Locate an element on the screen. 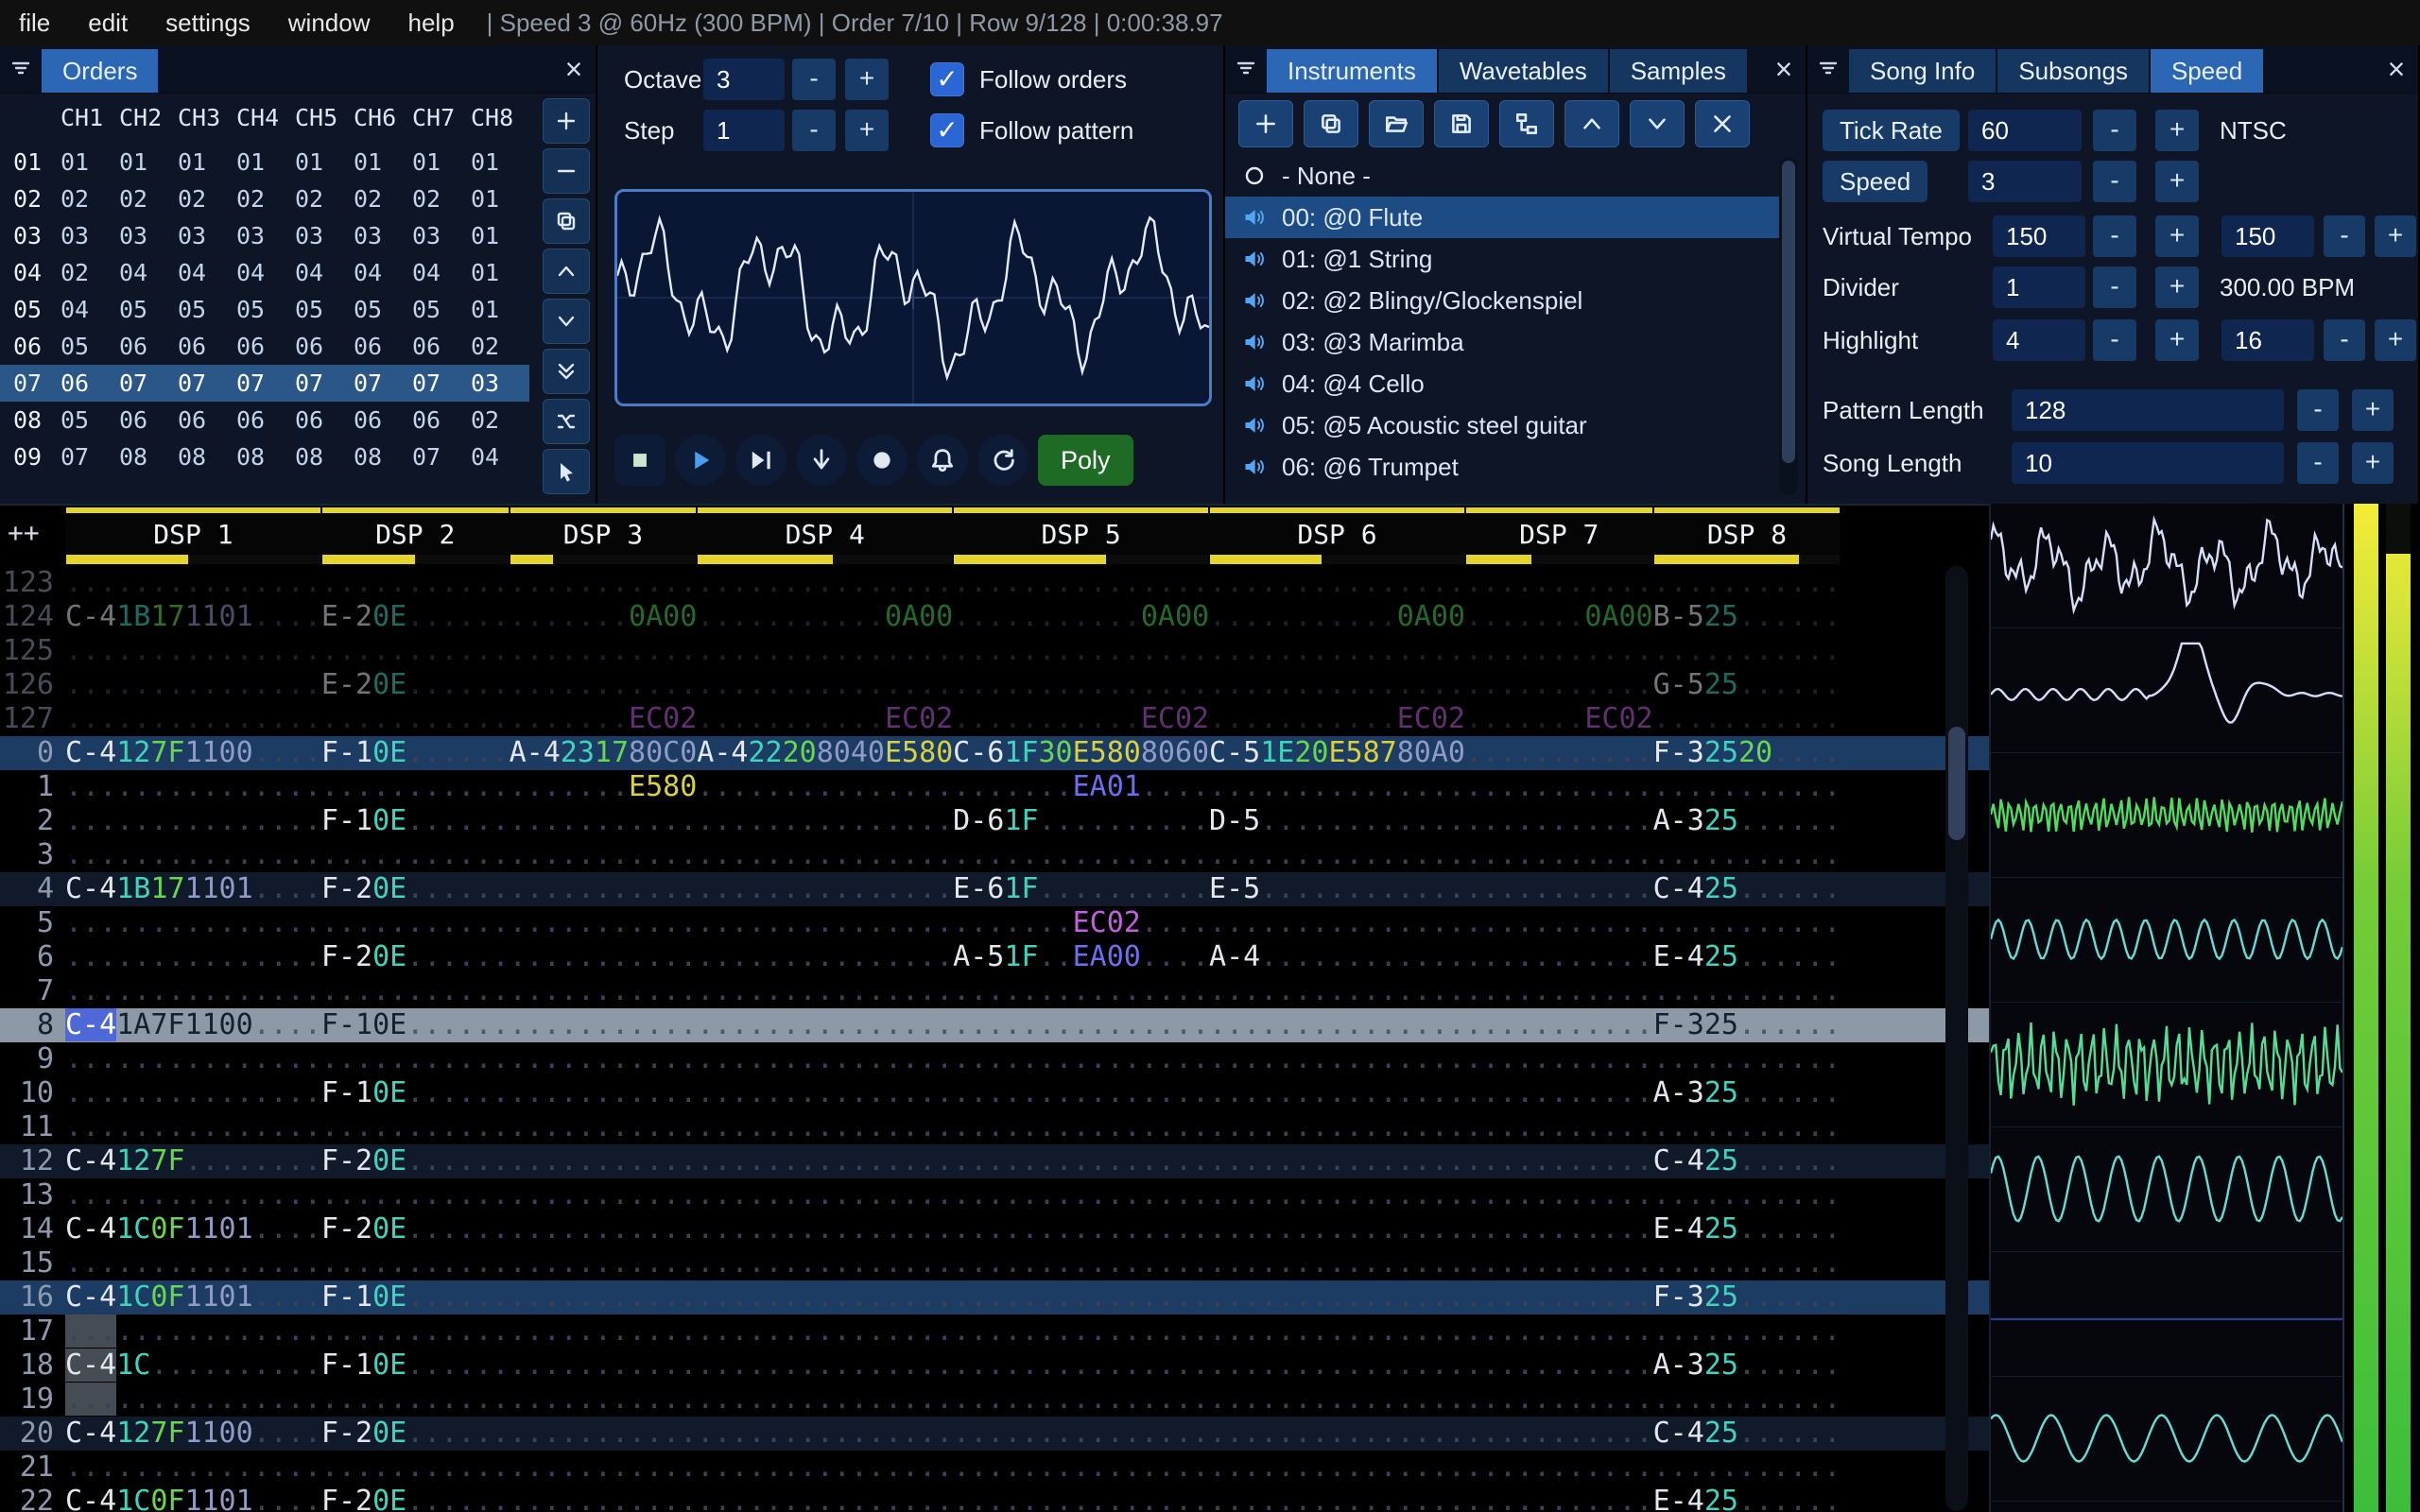 The image size is (2420, 1512). tick-rate-input: 60 is located at coordinates (2025, 130).